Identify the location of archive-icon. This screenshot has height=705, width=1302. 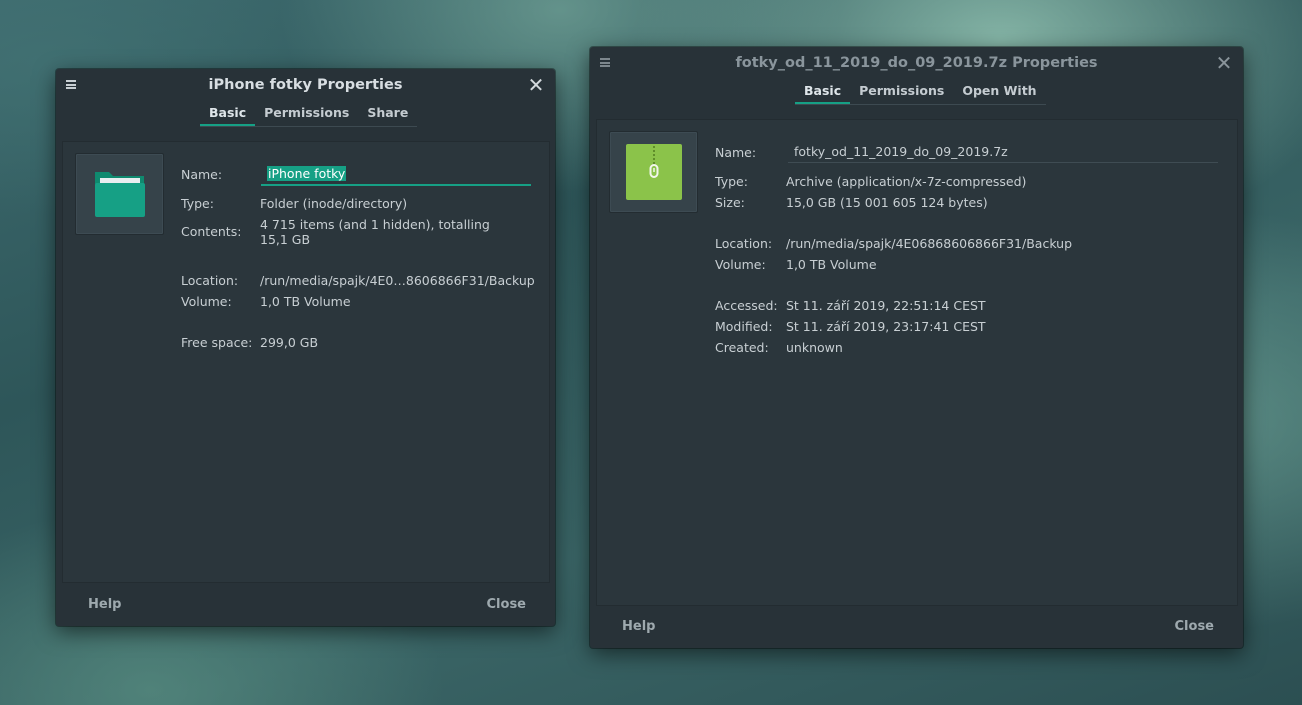
(654, 172).